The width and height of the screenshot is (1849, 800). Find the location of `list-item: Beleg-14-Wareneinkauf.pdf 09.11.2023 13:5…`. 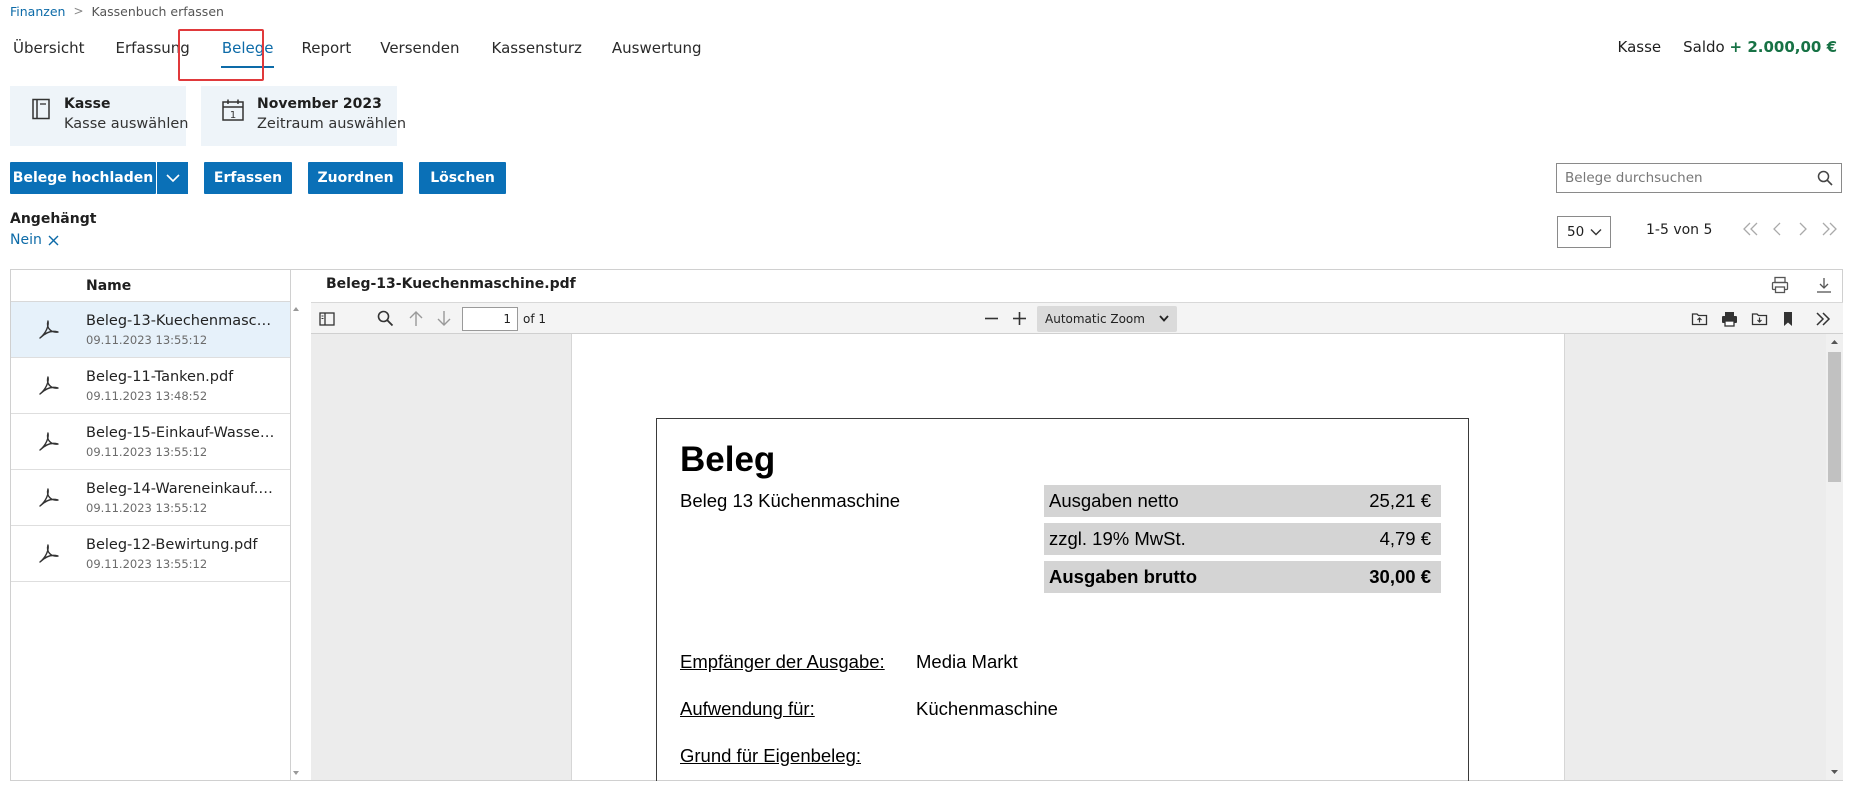

list-item: Beleg-14-Wareneinkauf.pdf 09.11.2023 13:5… is located at coordinates (150, 498).